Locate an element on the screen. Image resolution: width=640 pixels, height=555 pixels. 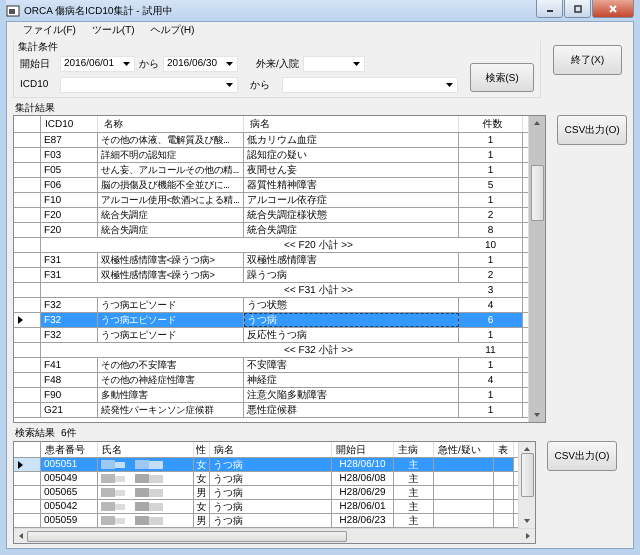
table-cell: 男 is located at coordinates (202, 520).